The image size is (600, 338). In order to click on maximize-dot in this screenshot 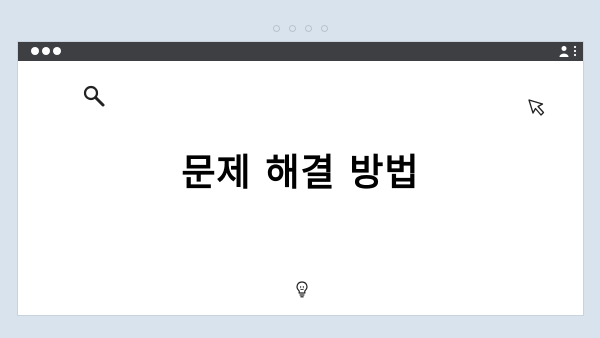, I will do `click(57, 51)`.